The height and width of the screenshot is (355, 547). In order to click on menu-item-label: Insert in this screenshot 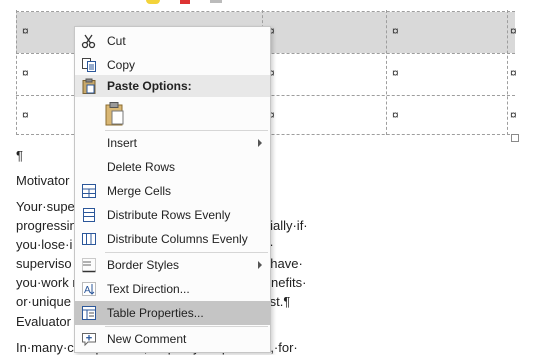, I will do `click(122, 143)`.